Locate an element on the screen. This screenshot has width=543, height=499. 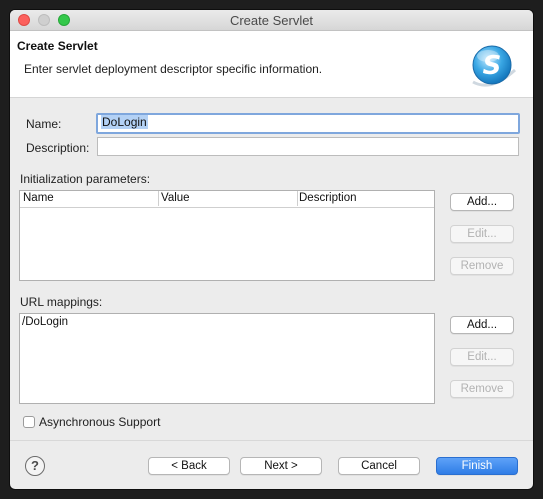
description-label: Description: is located at coordinates (58, 148).